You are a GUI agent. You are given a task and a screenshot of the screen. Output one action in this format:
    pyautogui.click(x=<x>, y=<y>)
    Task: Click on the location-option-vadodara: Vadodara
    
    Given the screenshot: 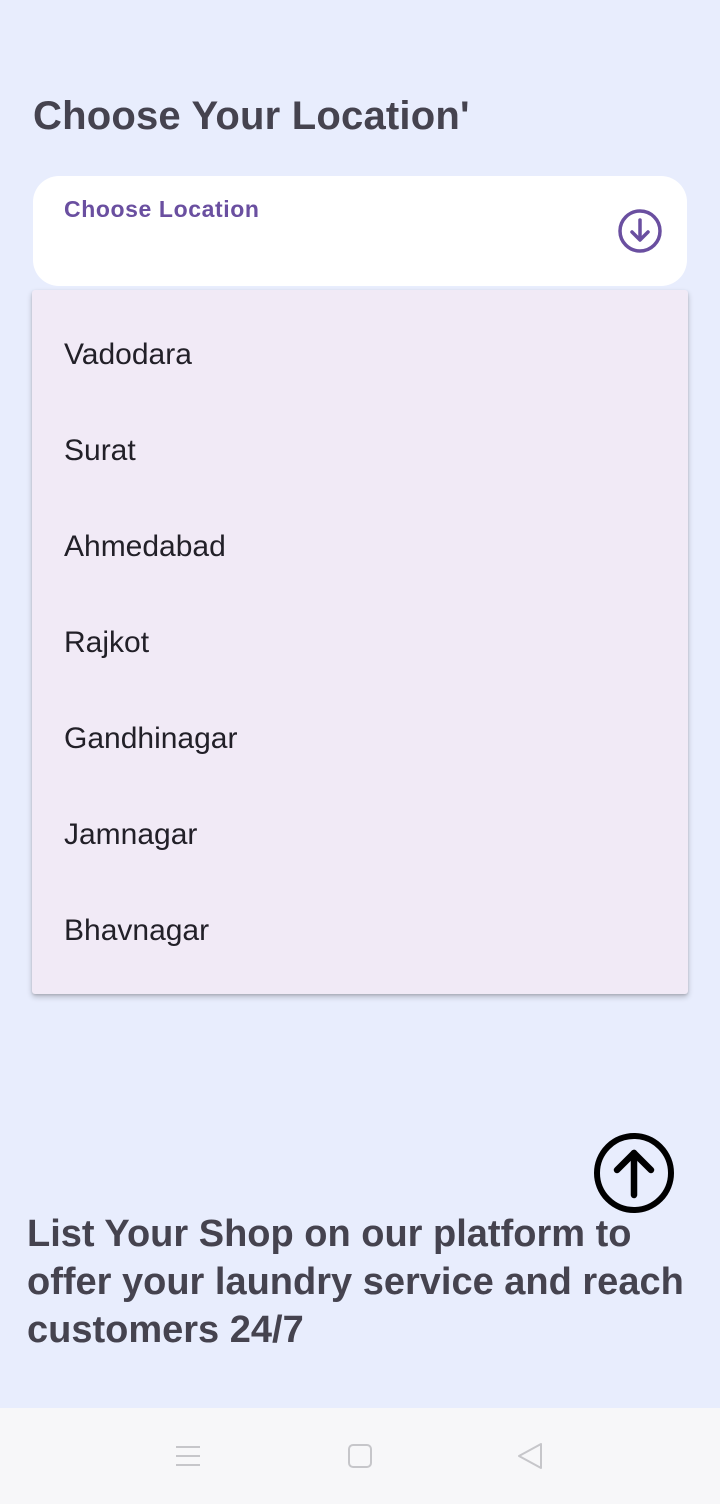 What is the action you would take?
    pyautogui.click(x=360, y=355)
    